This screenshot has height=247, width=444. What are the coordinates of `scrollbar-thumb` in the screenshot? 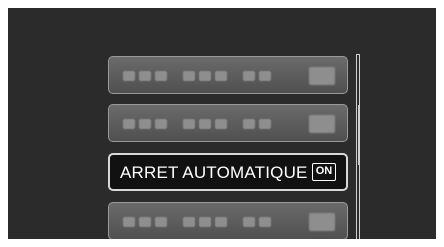 It's located at (359, 135).